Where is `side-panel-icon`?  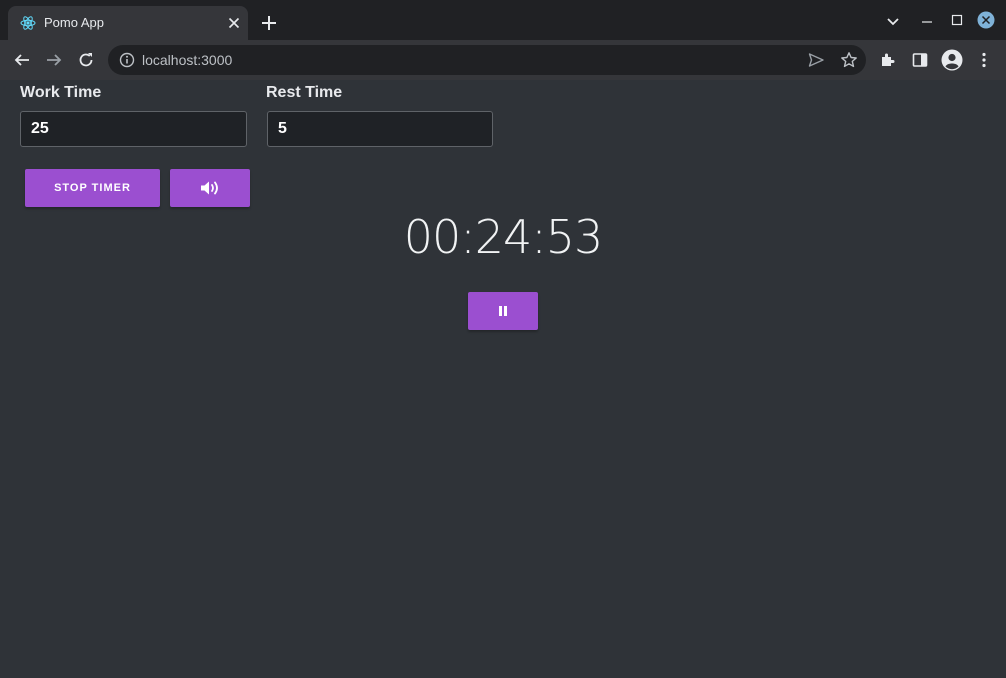
side-panel-icon is located at coordinates (920, 60).